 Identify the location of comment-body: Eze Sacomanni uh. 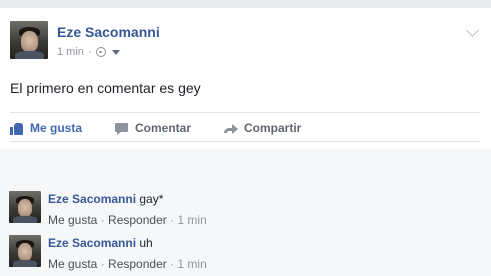
(100, 243).